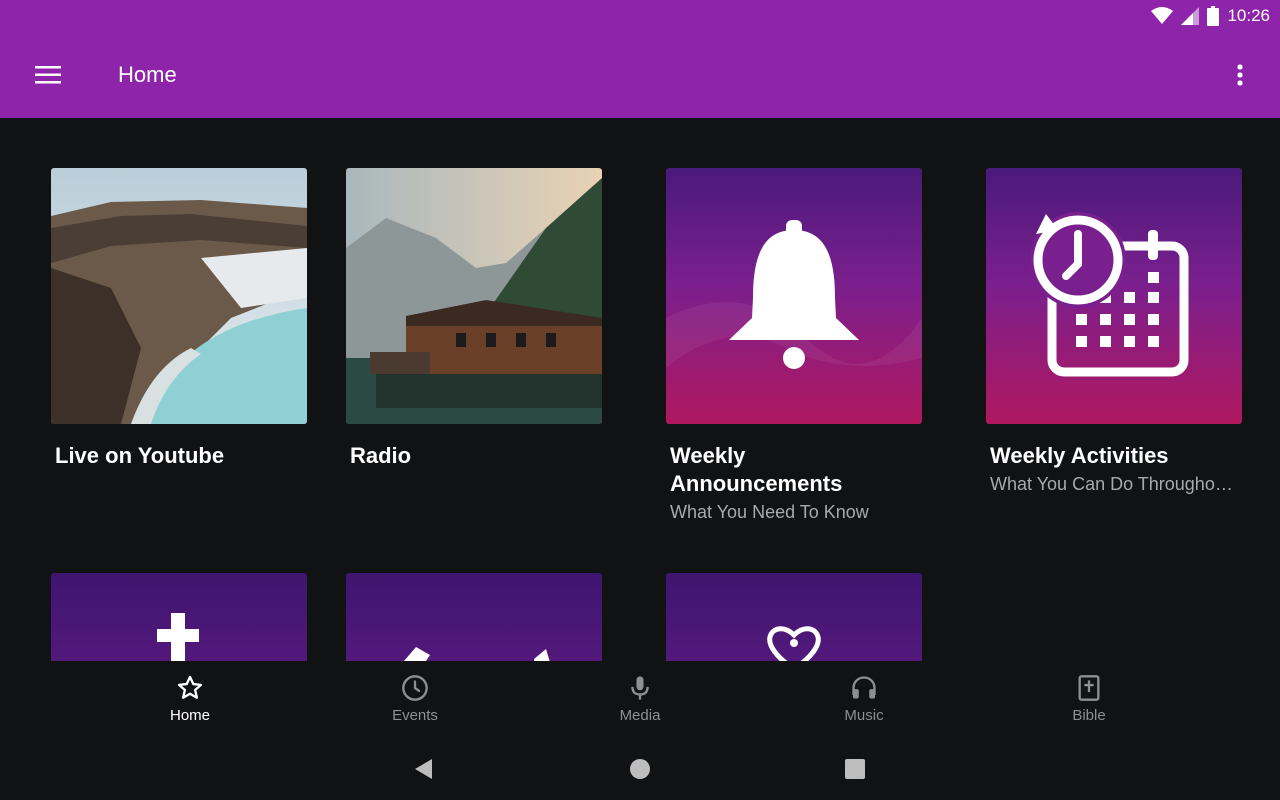  I want to click on hamburger-menu-icon, so click(48, 75).